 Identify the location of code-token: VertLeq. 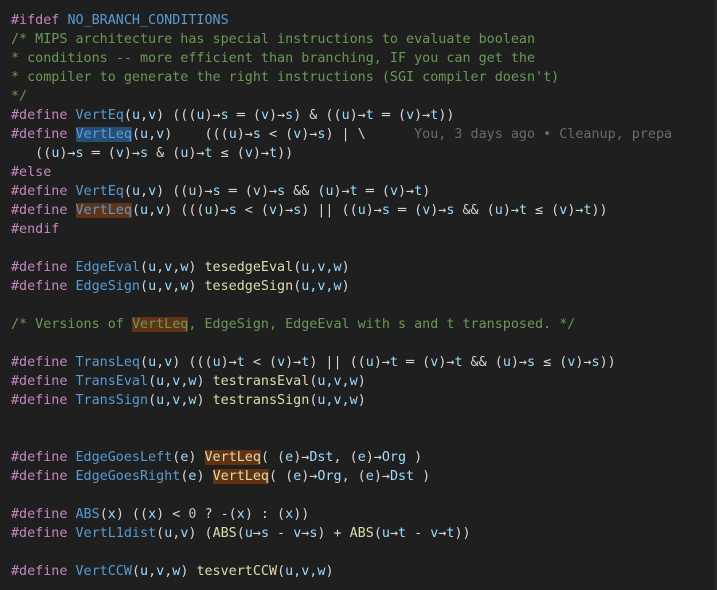
(160, 324).